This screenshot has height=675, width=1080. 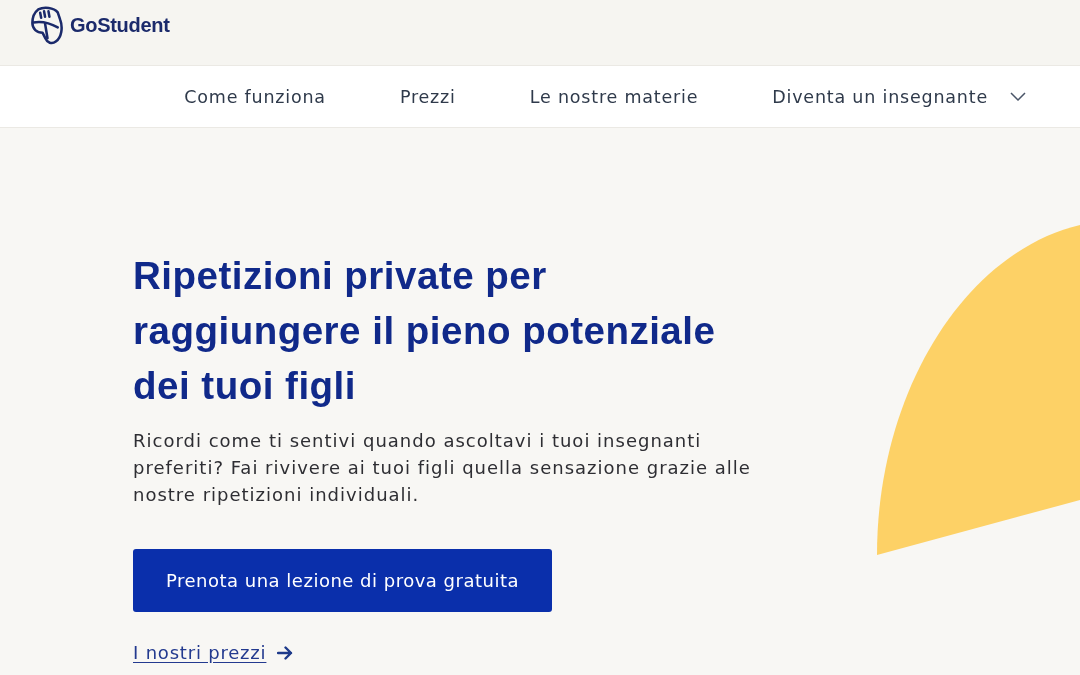 I want to click on hero-description: Ricordi come ti sentivi quando ascoltavi i tuoi insegnanti preferiti? Fai rivivere ai tuoi figli quella sensazione grazie alle nostre ripetizioni individuali., so click(x=442, y=468).